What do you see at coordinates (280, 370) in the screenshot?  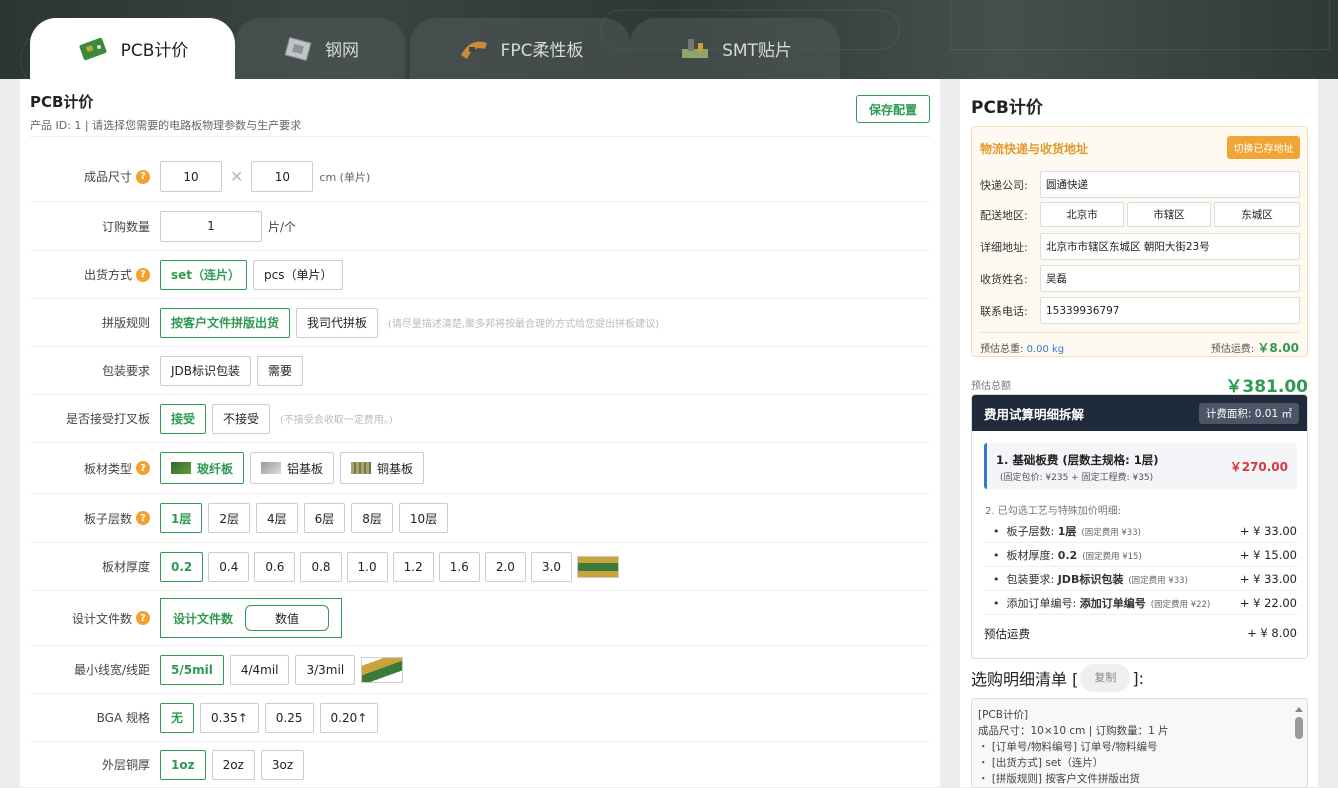 I see `option-need: 需要` at bounding box center [280, 370].